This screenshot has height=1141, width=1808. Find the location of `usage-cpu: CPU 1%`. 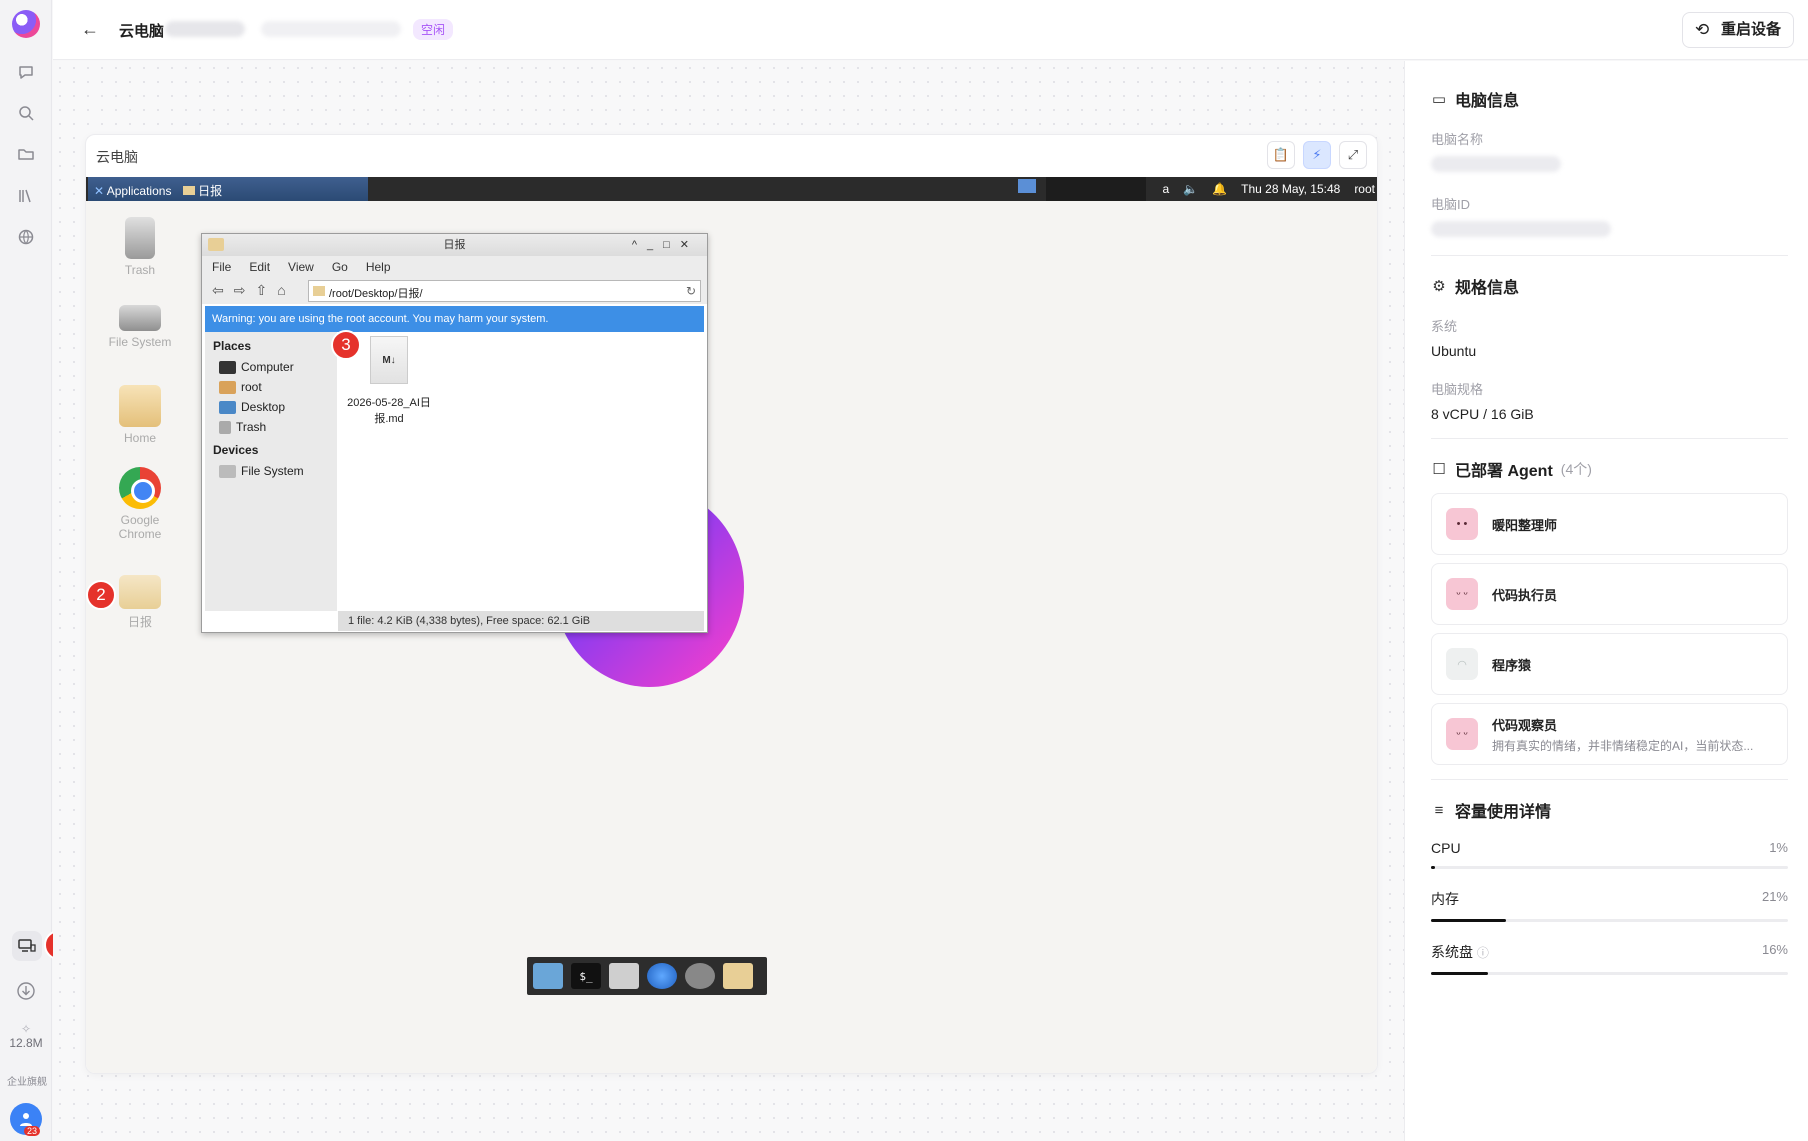

usage-cpu: CPU 1% is located at coordinates (1609, 854).